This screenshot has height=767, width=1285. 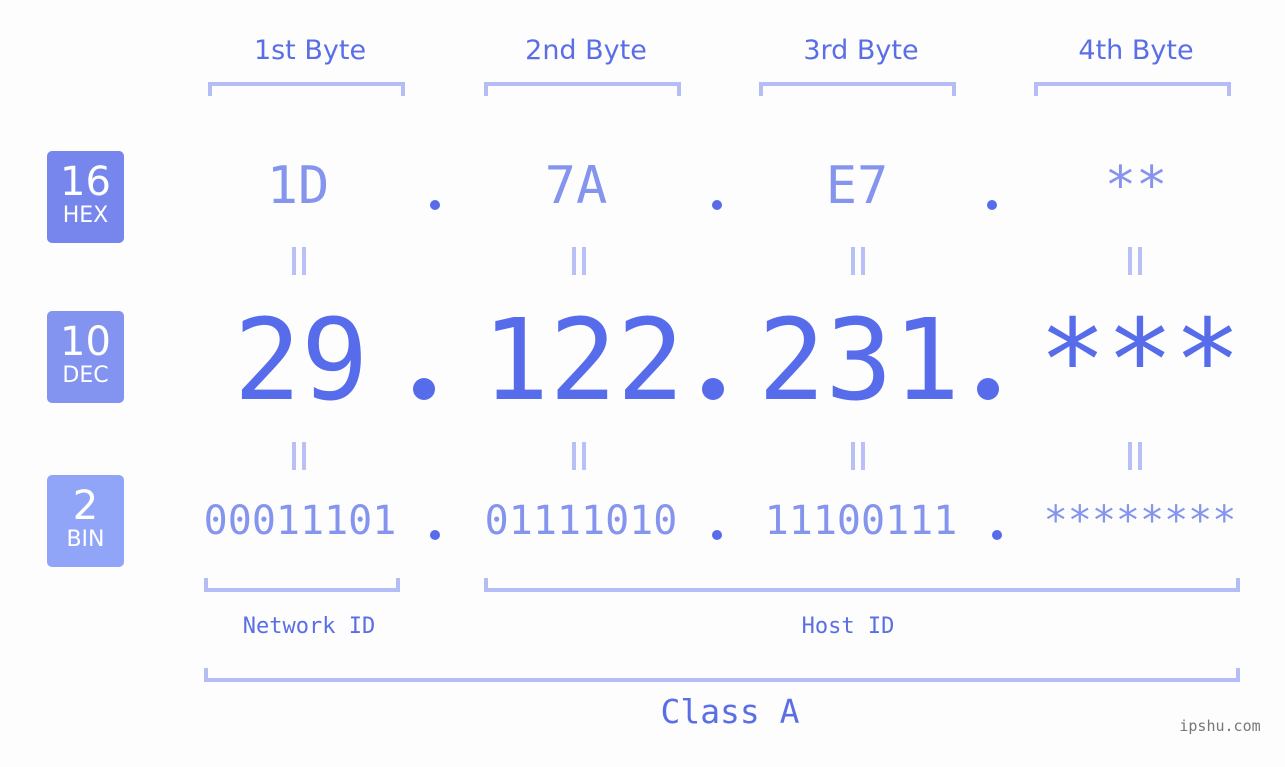 I want to click on byte-header-2: 2nd Byte, so click(x=586, y=50).